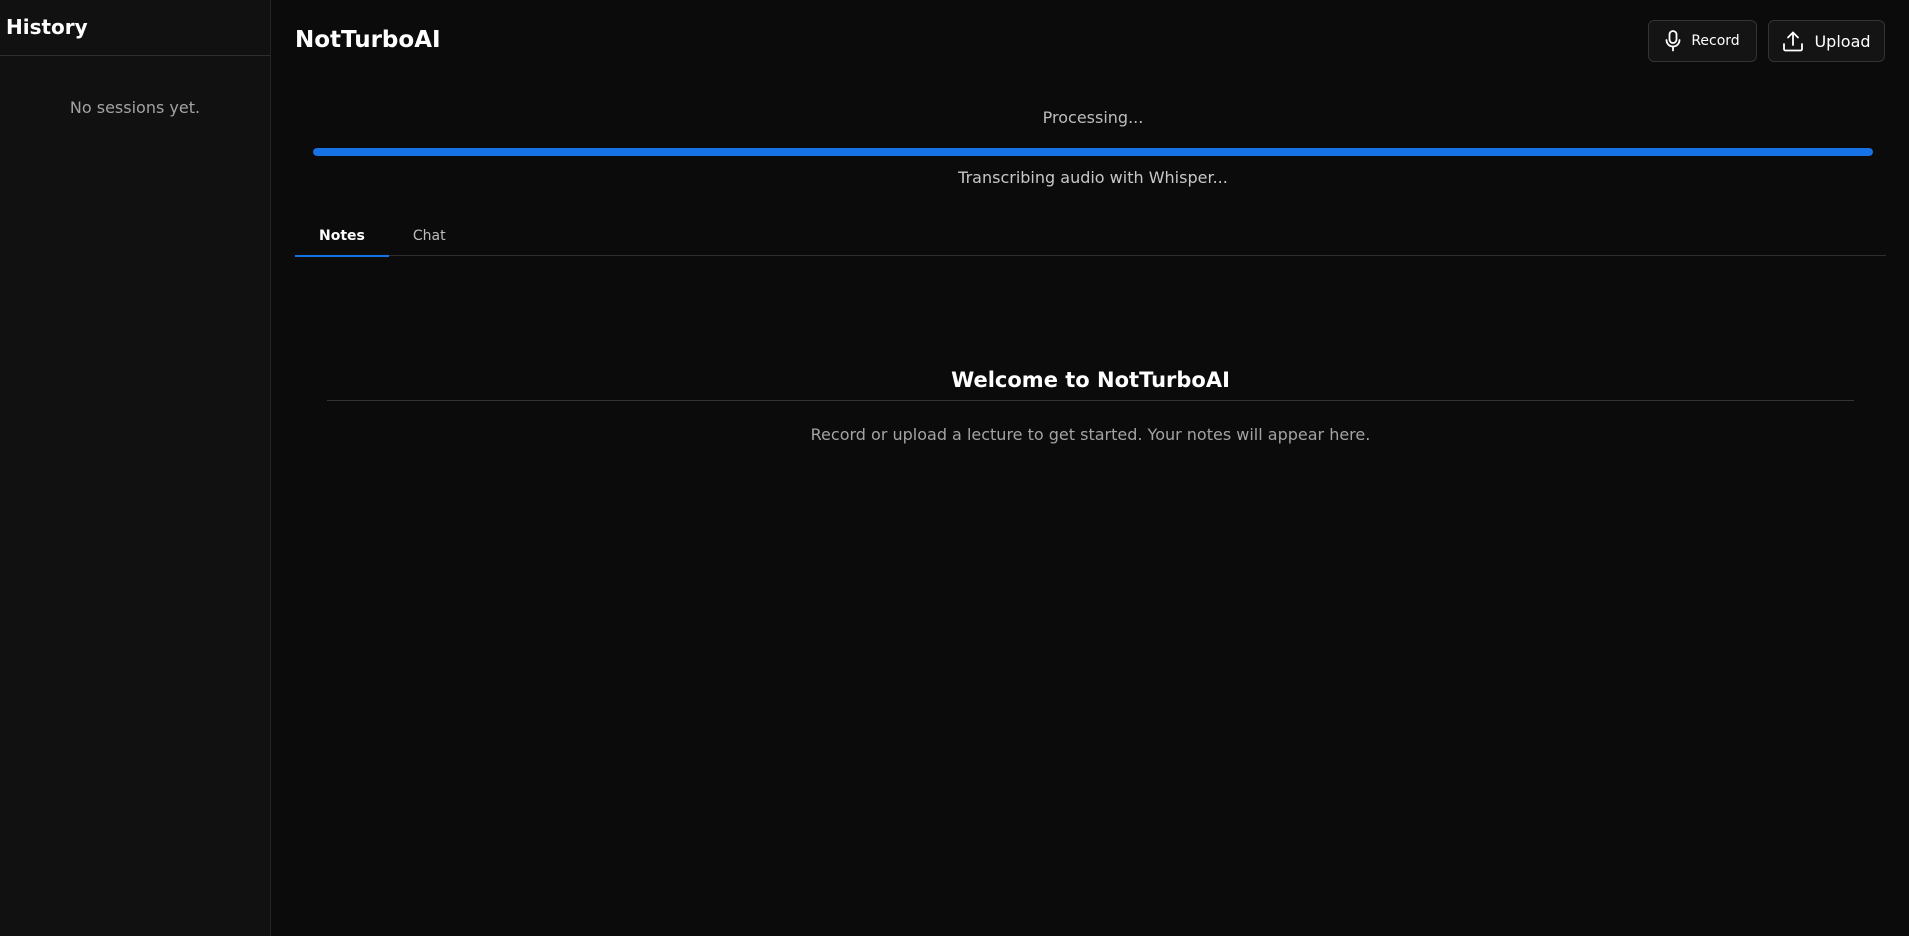 The width and height of the screenshot is (1909, 936). I want to click on tab-chat: Chat, so click(429, 236).